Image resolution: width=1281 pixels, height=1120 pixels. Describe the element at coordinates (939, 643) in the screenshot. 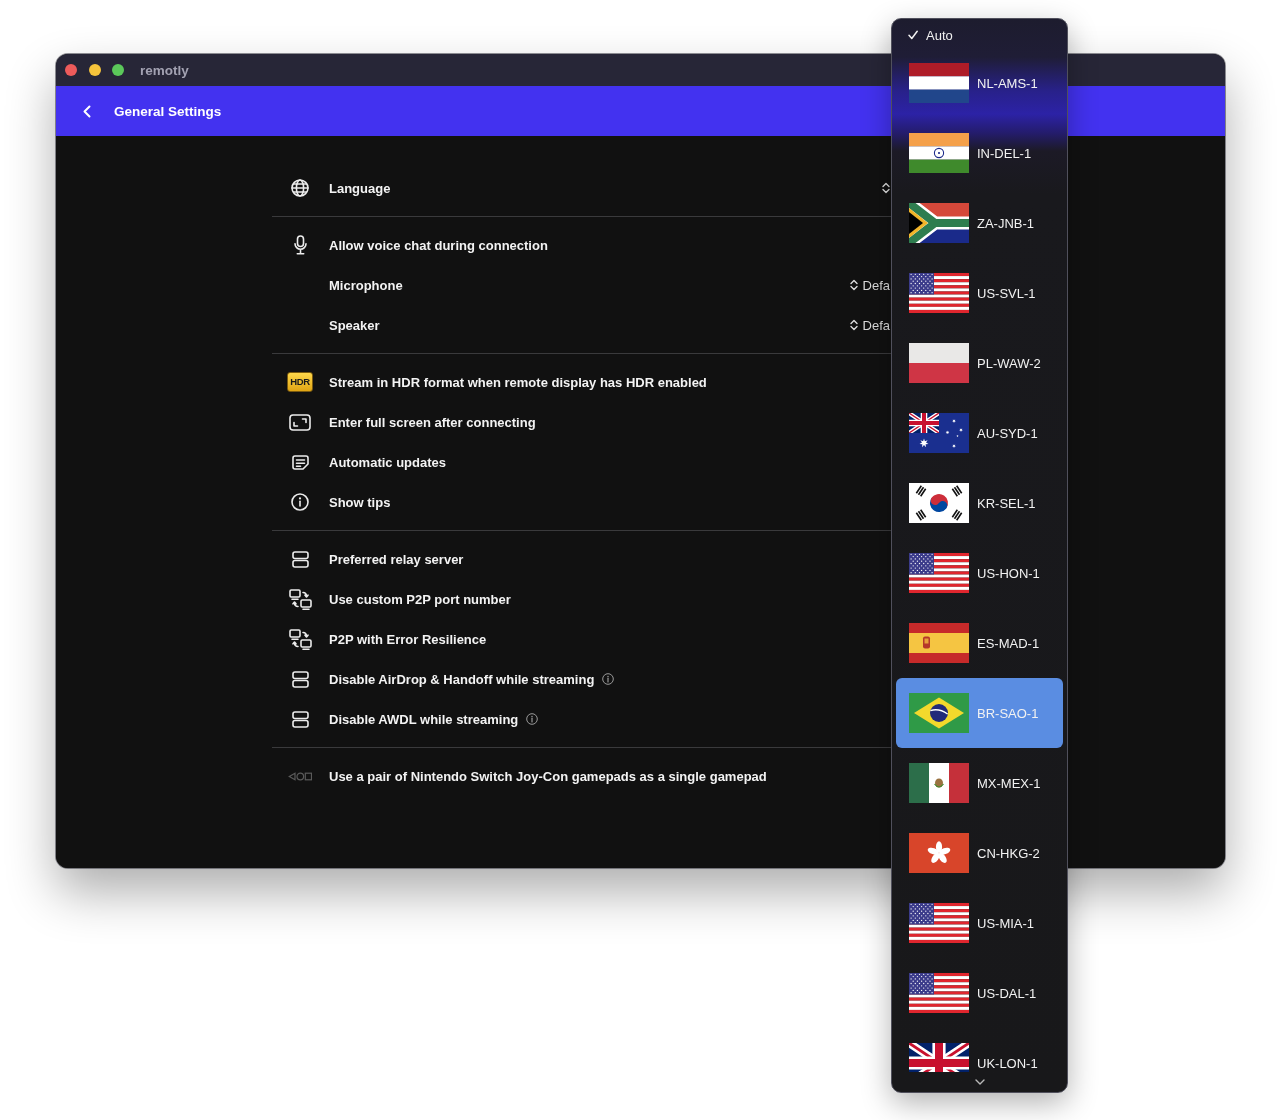

I see `spain-flag-icon` at that location.